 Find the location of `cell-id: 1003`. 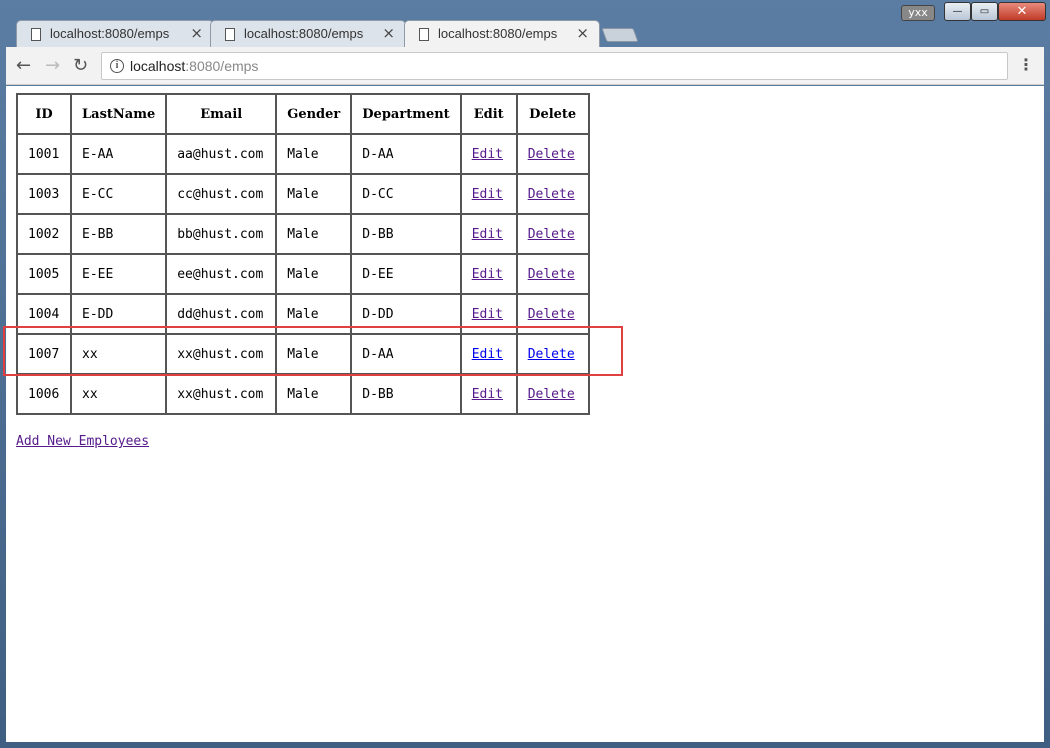

cell-id: 1003 is located at coordinates (44, 194).